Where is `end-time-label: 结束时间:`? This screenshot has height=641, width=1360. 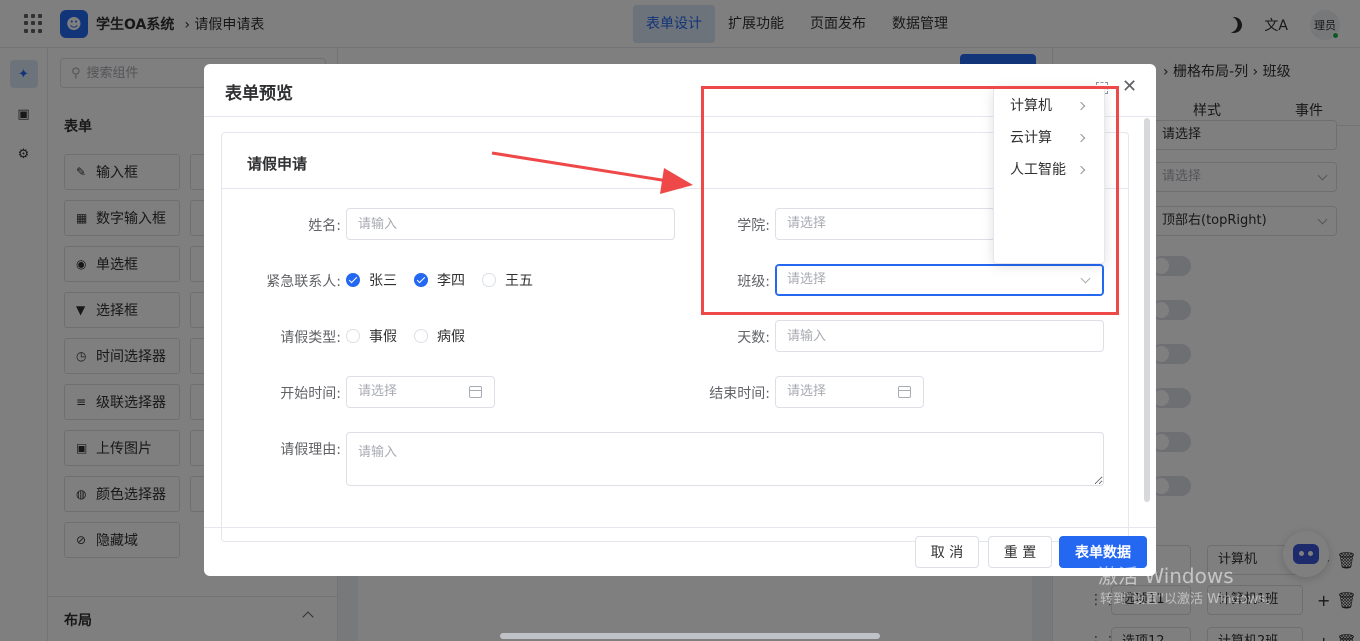
end-time-label: 结束时间: is located at coordinates (739, 394).